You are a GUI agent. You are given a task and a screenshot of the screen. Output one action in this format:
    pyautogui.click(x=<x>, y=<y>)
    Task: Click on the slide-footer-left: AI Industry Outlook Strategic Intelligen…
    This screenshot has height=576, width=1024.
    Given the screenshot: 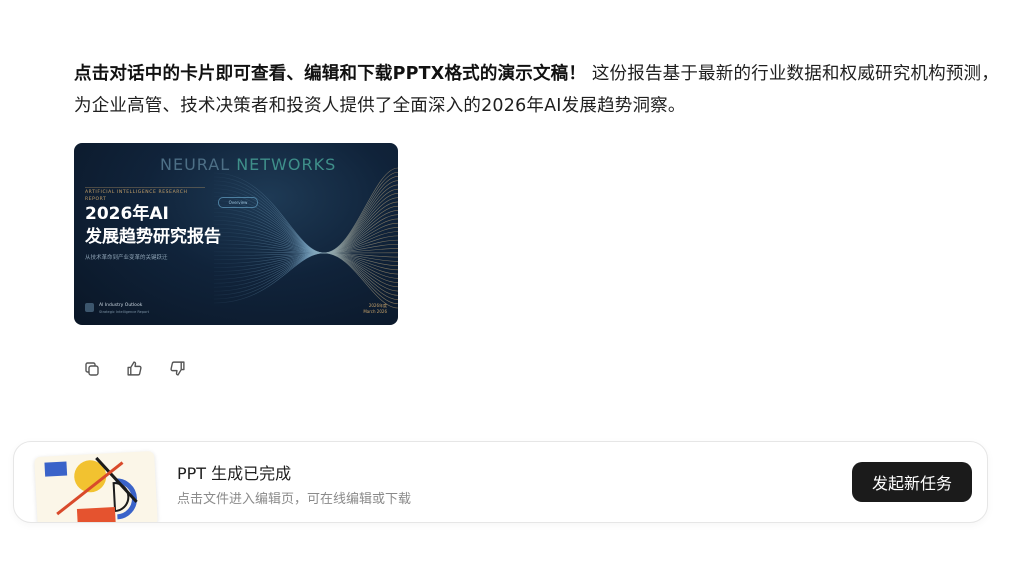 What is the action you would take?
    pyautogui.click(x=124, y=308)
    